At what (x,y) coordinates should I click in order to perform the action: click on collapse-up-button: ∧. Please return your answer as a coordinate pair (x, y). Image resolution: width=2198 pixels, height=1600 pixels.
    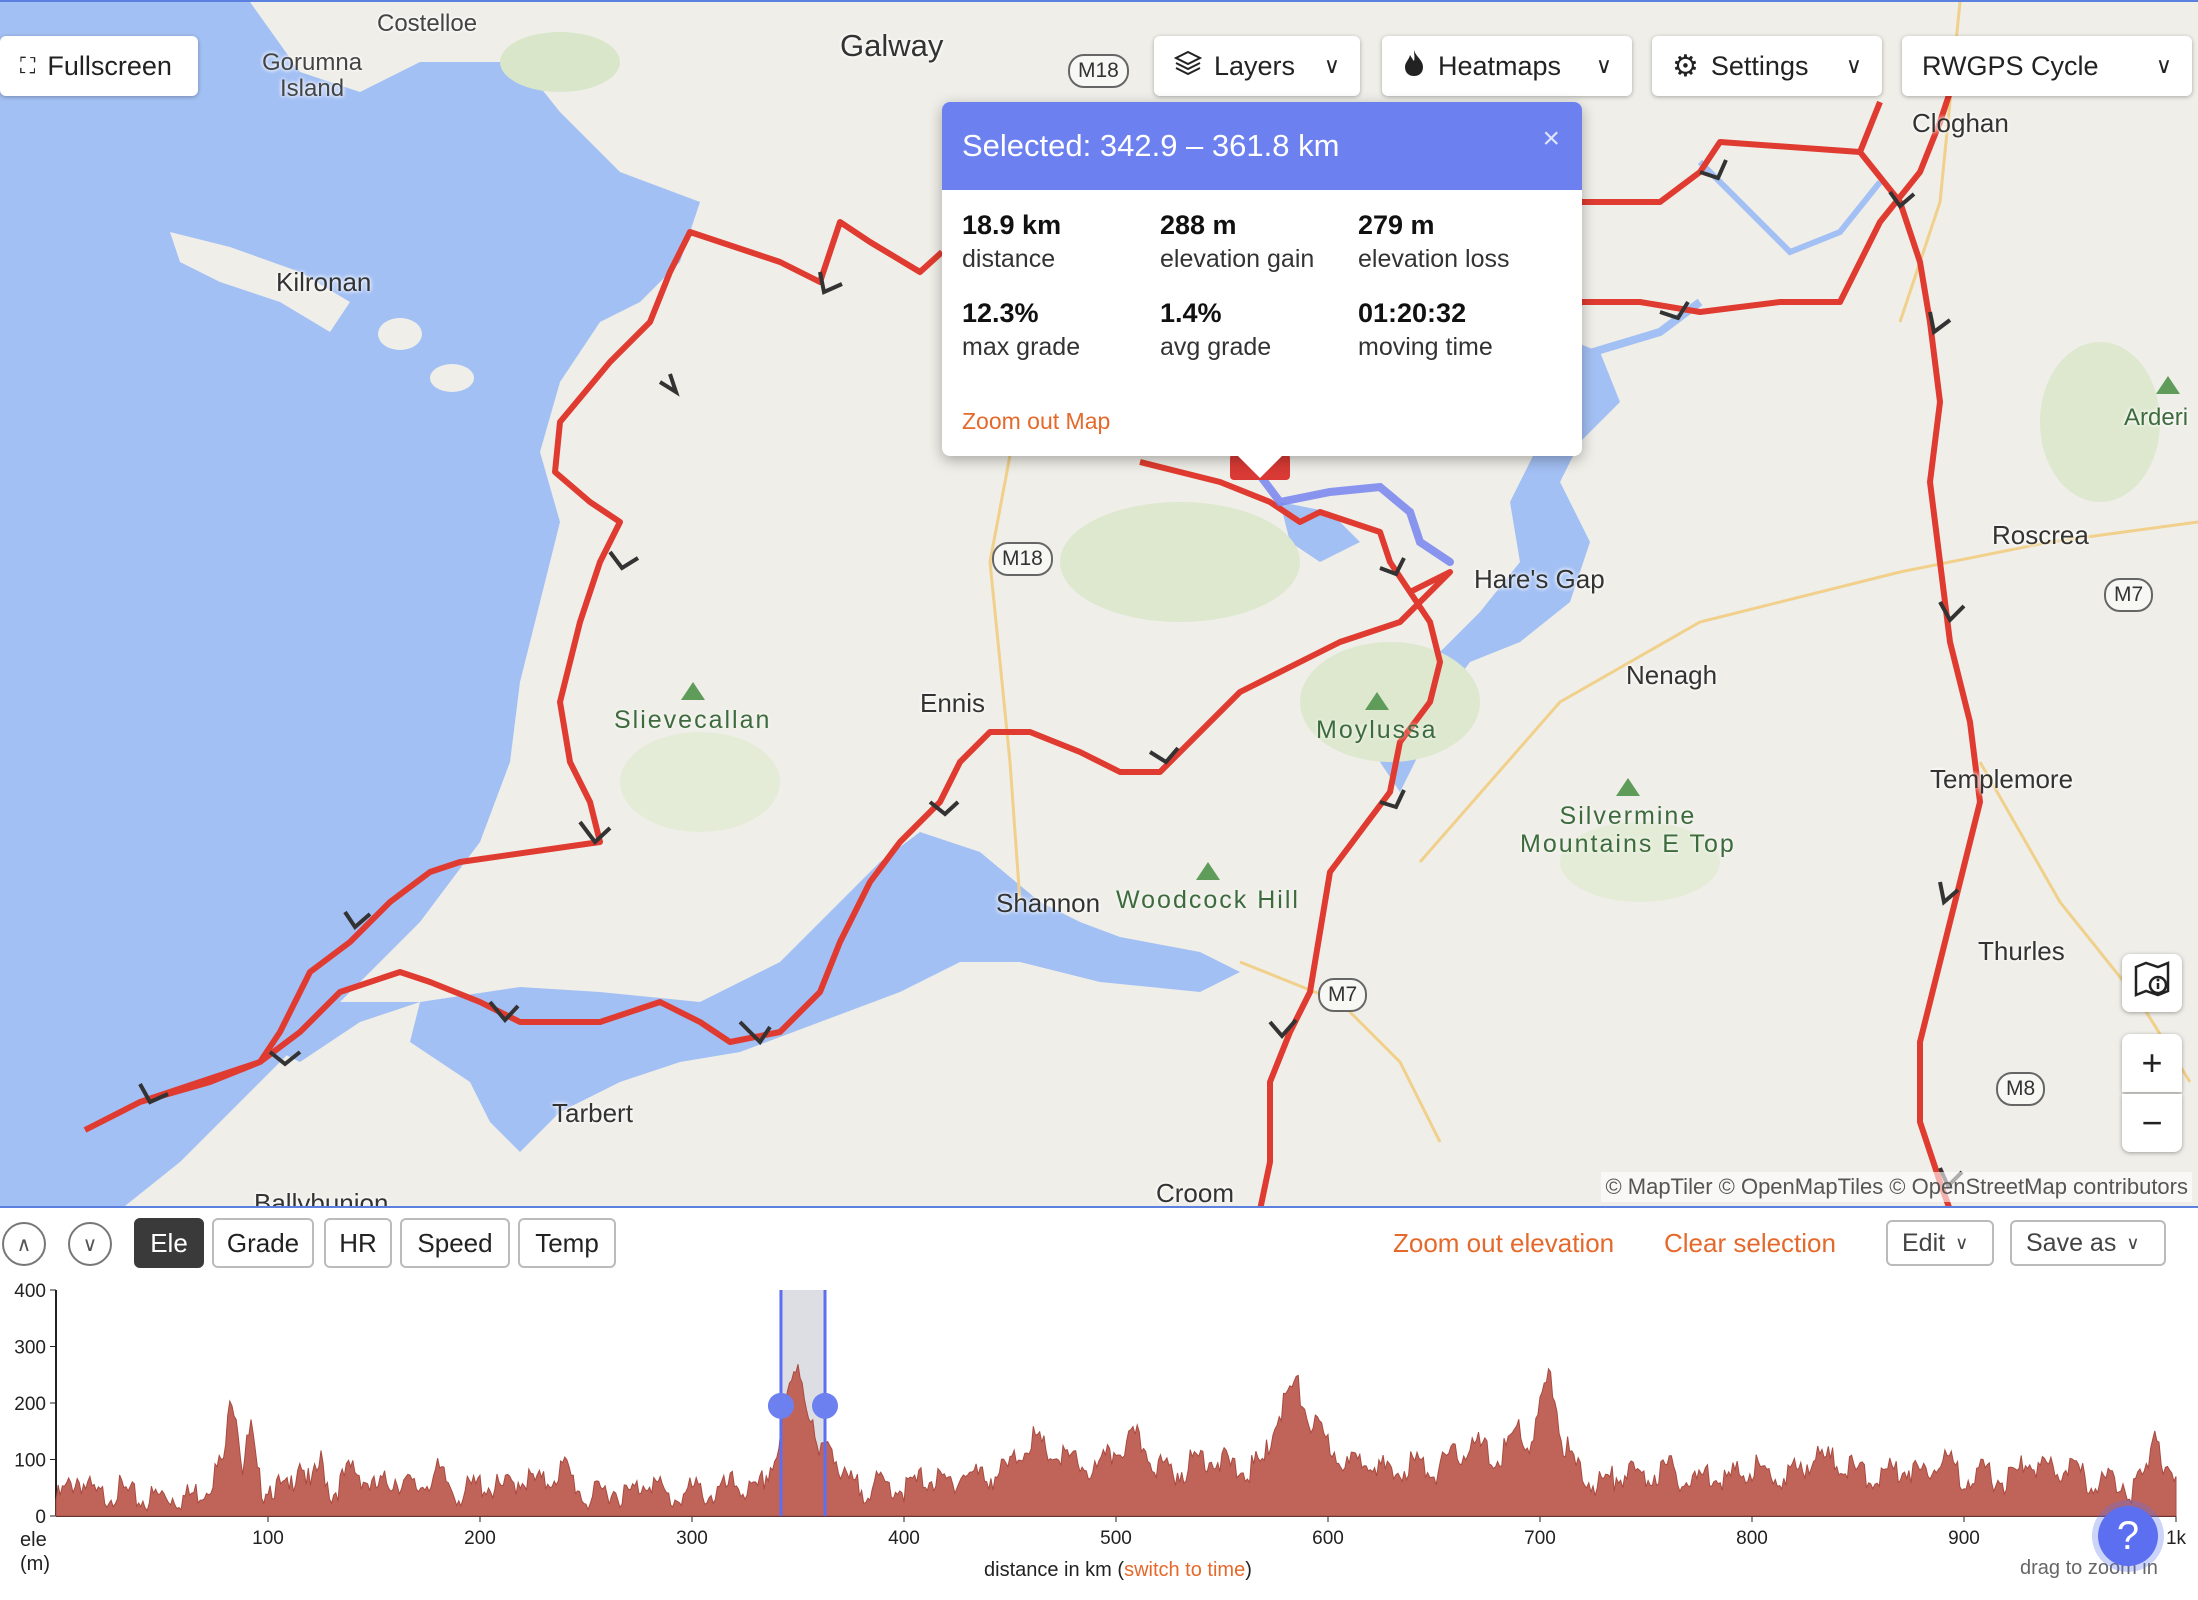
    Looking at the image, I should click on (24, 1244).